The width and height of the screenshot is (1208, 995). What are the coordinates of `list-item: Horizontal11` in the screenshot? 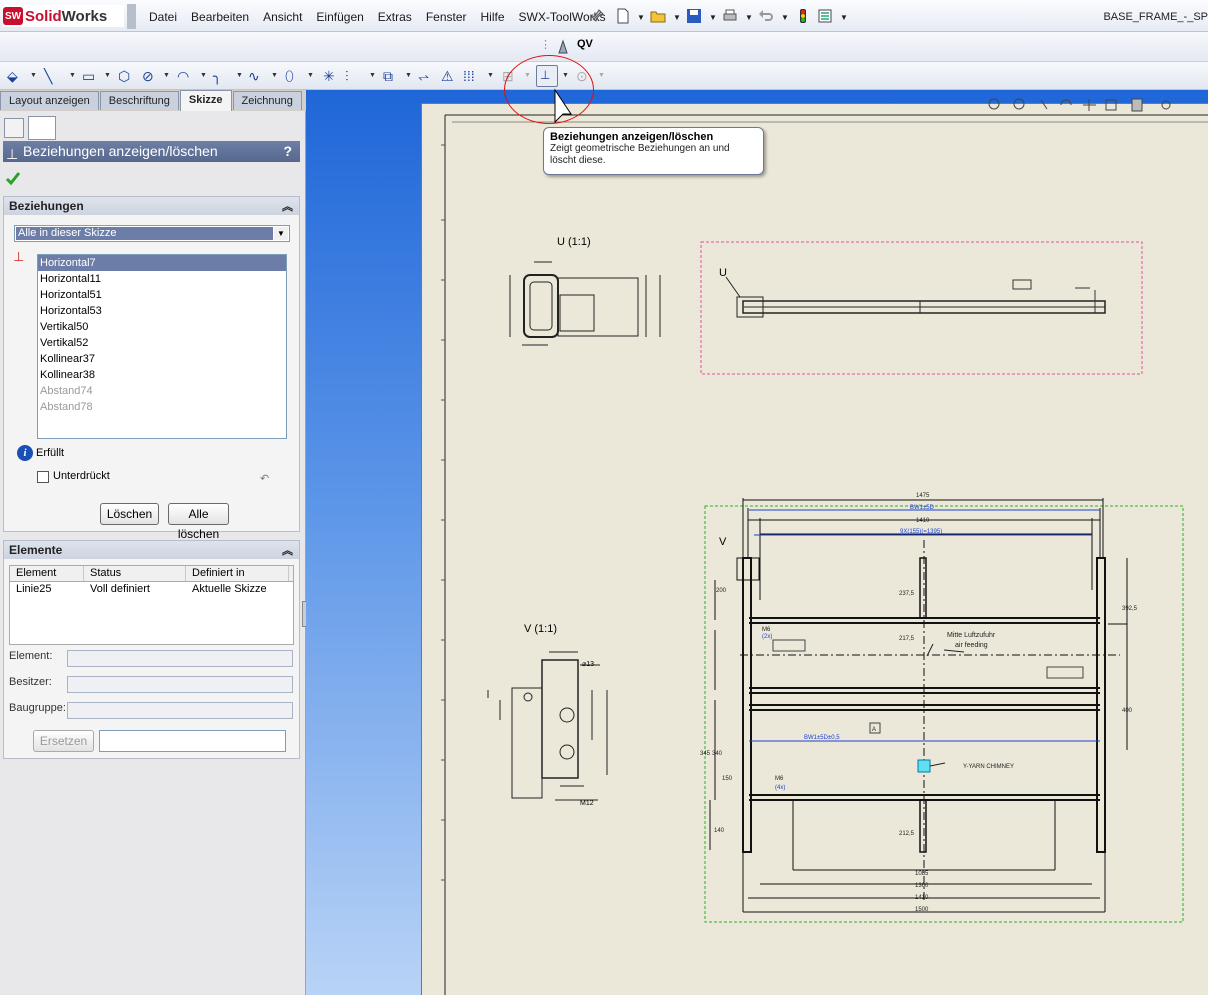 It's located at (162, 279).